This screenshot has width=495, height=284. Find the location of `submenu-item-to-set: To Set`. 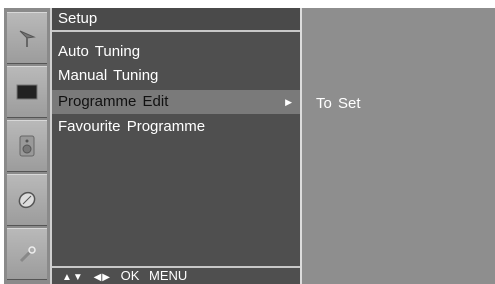

submenu-item-to-set: To Set is located at coordinates (338, 104).